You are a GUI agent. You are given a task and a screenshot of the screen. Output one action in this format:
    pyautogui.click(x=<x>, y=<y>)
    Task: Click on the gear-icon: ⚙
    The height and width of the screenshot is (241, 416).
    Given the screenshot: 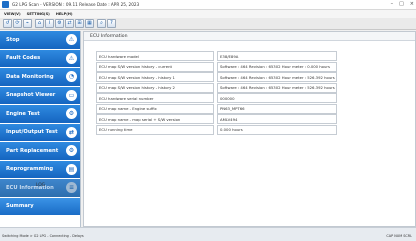 What is the action you would take?
    pyautogui.click(x=71, y=150)
    